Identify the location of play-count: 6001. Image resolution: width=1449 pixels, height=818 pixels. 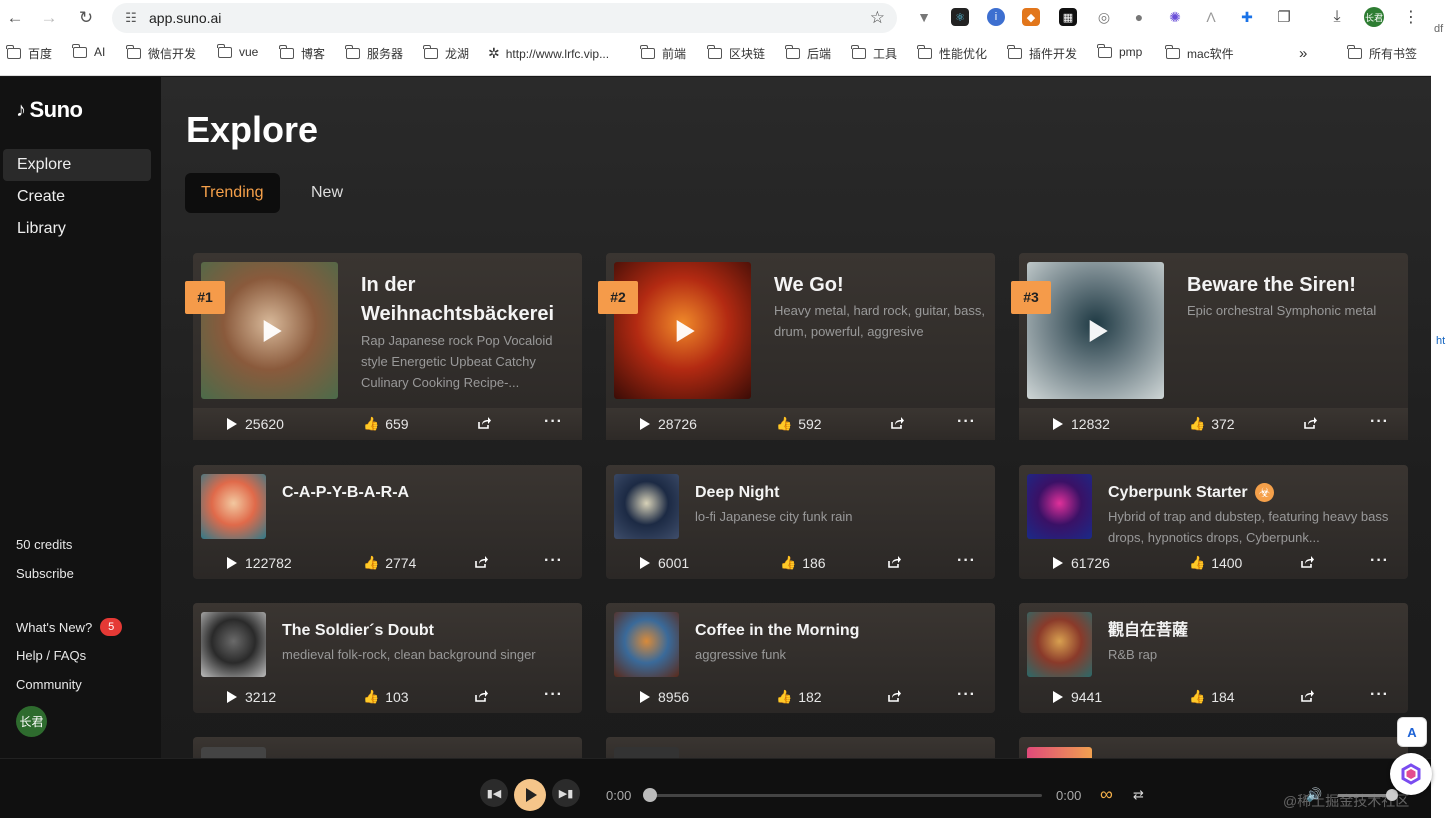
(664, 563).